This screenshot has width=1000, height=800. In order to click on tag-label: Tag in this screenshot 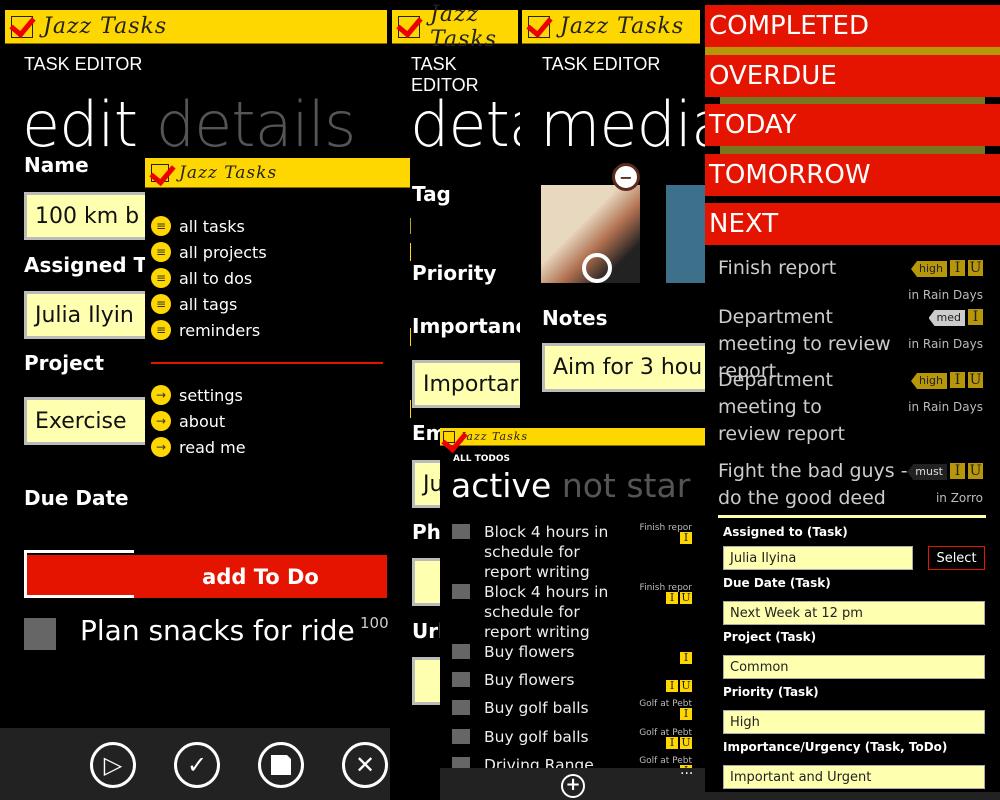, I will do `click(431, 194)`.